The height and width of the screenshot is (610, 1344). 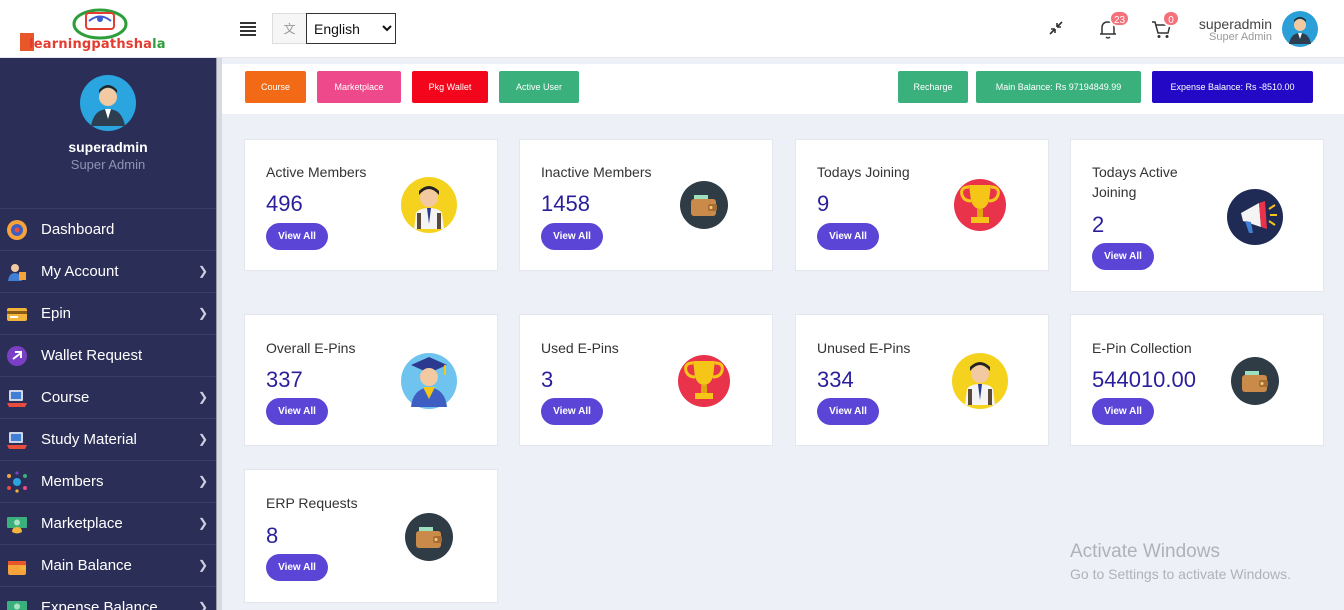 I want to click on sidebar-item-study-material: Study Material ❯, so click(x=108, y=440).